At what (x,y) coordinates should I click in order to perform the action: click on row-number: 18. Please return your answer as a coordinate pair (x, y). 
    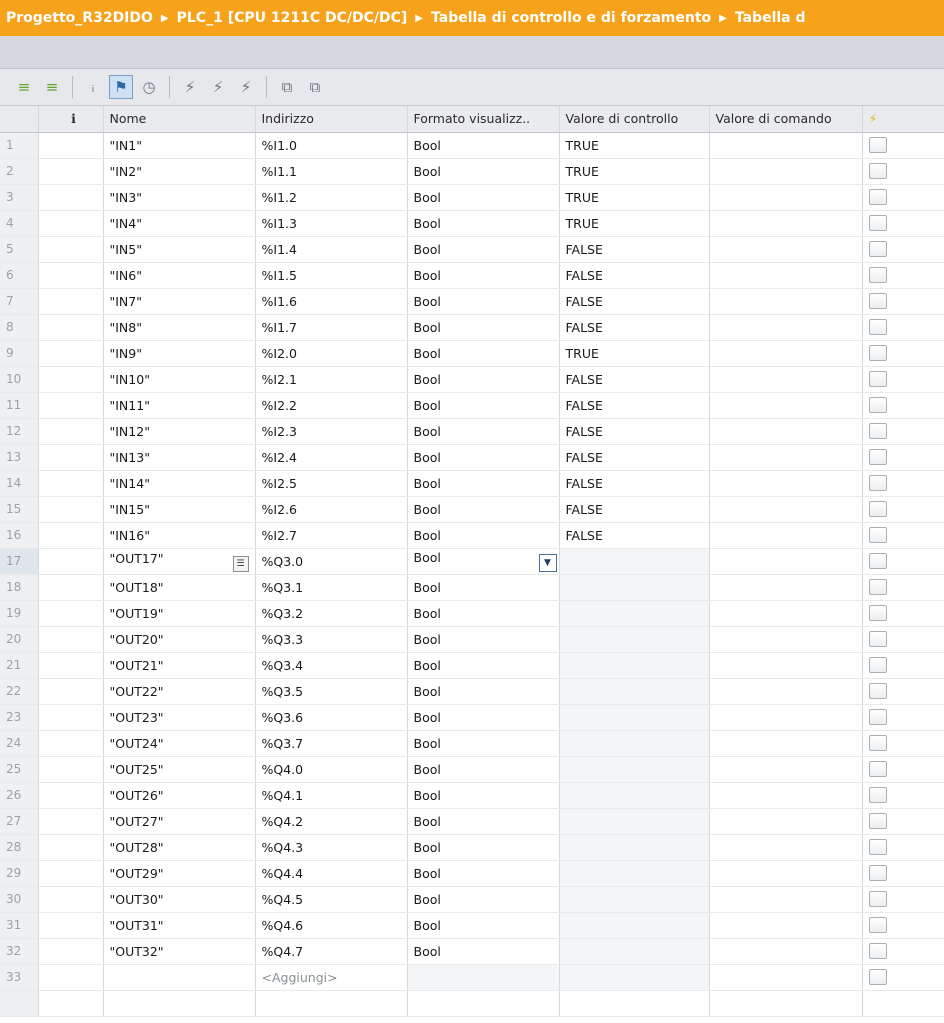
    Looking at the image, I should click on (19, 587).